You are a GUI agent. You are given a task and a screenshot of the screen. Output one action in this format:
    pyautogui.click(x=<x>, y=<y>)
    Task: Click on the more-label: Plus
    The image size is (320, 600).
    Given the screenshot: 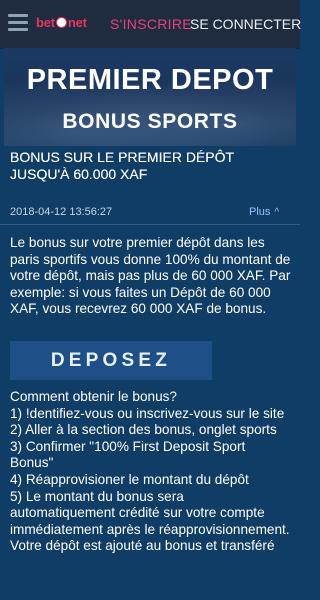 What is the action you would take?
    pyautogui.click(x=260, y=212)
    